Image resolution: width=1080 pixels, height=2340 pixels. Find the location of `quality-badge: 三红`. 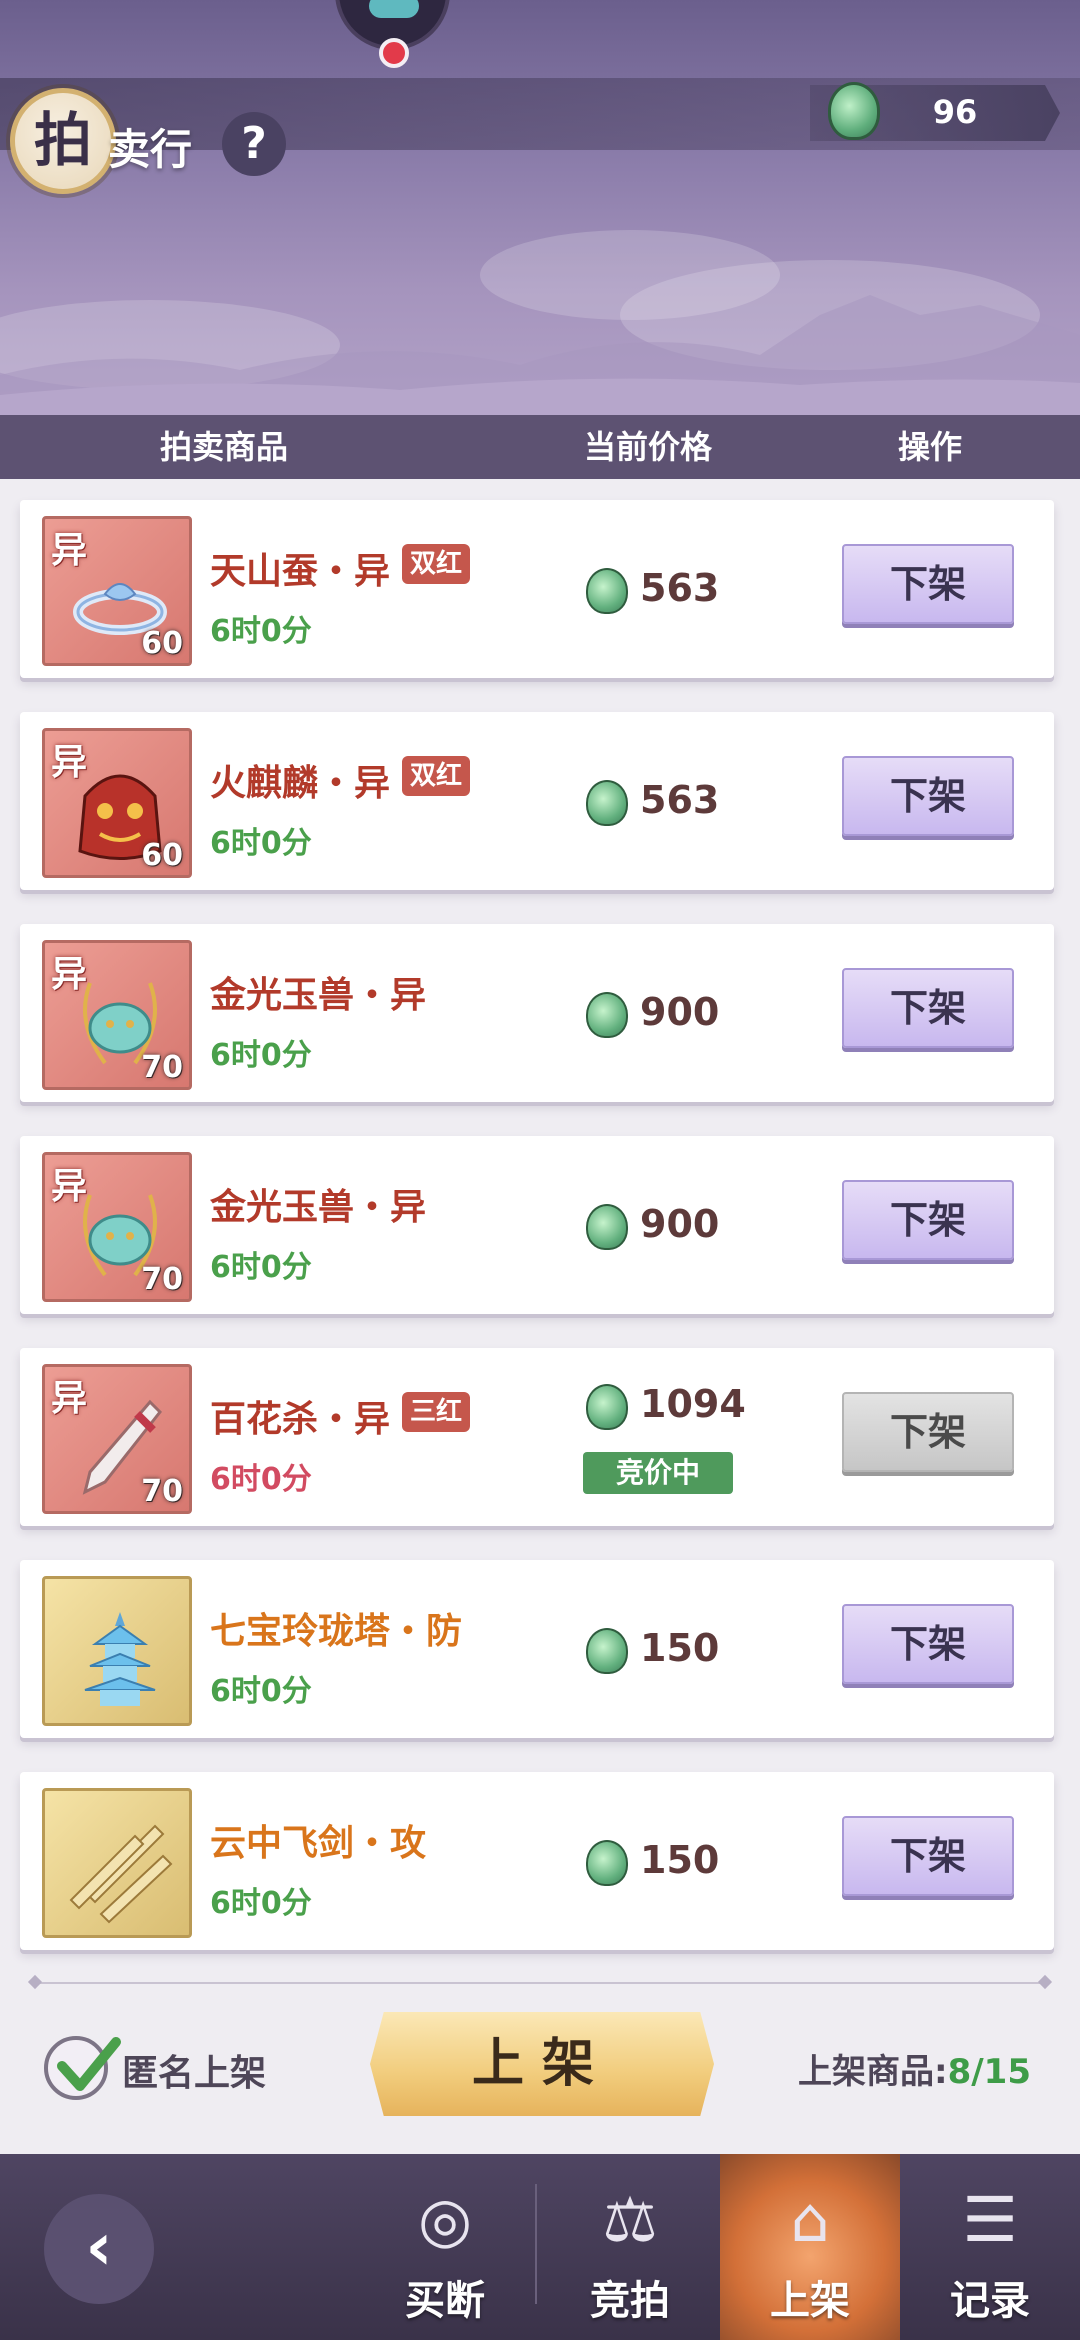

quality-badge: 三红 is located at coordinates (436, 1412).